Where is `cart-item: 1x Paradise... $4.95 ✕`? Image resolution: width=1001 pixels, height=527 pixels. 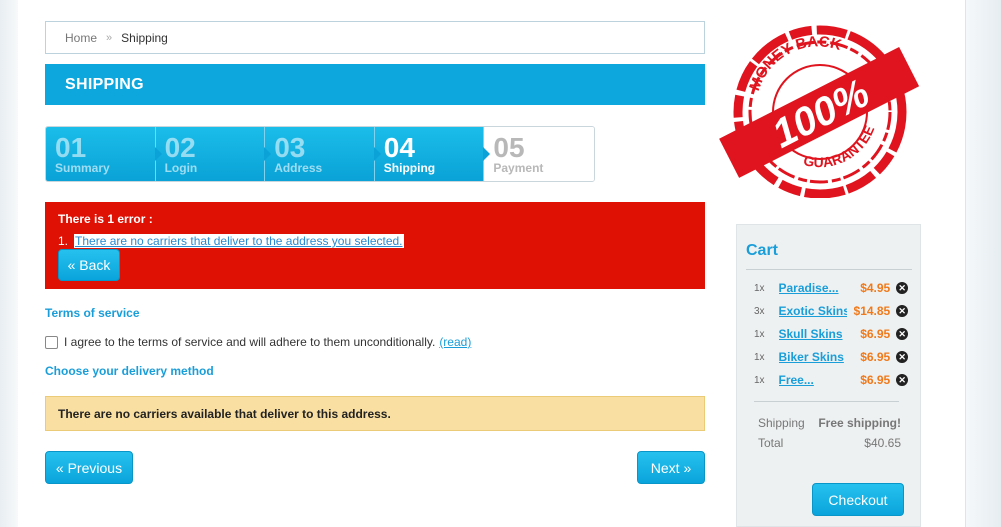 cart-item: 1x Paradise... $4.95 ✕ is located at coordinates (831, 288).